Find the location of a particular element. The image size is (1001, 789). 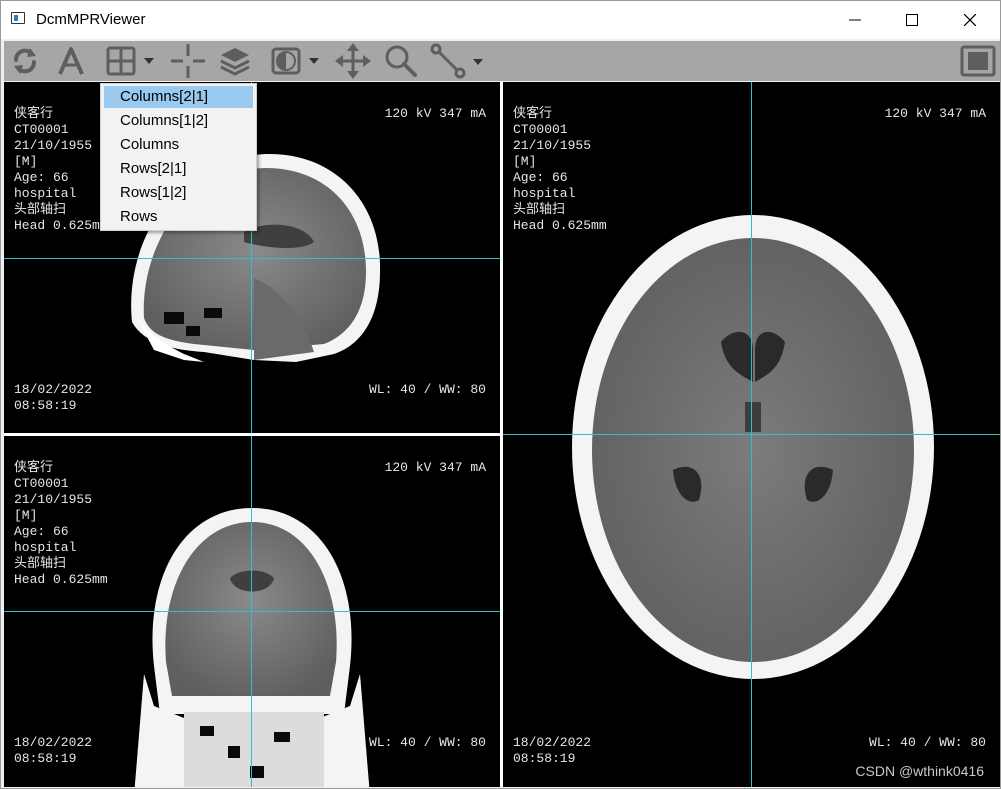

coronal-birth-date: 21/10/1955 is located at coordinates (53, 499).